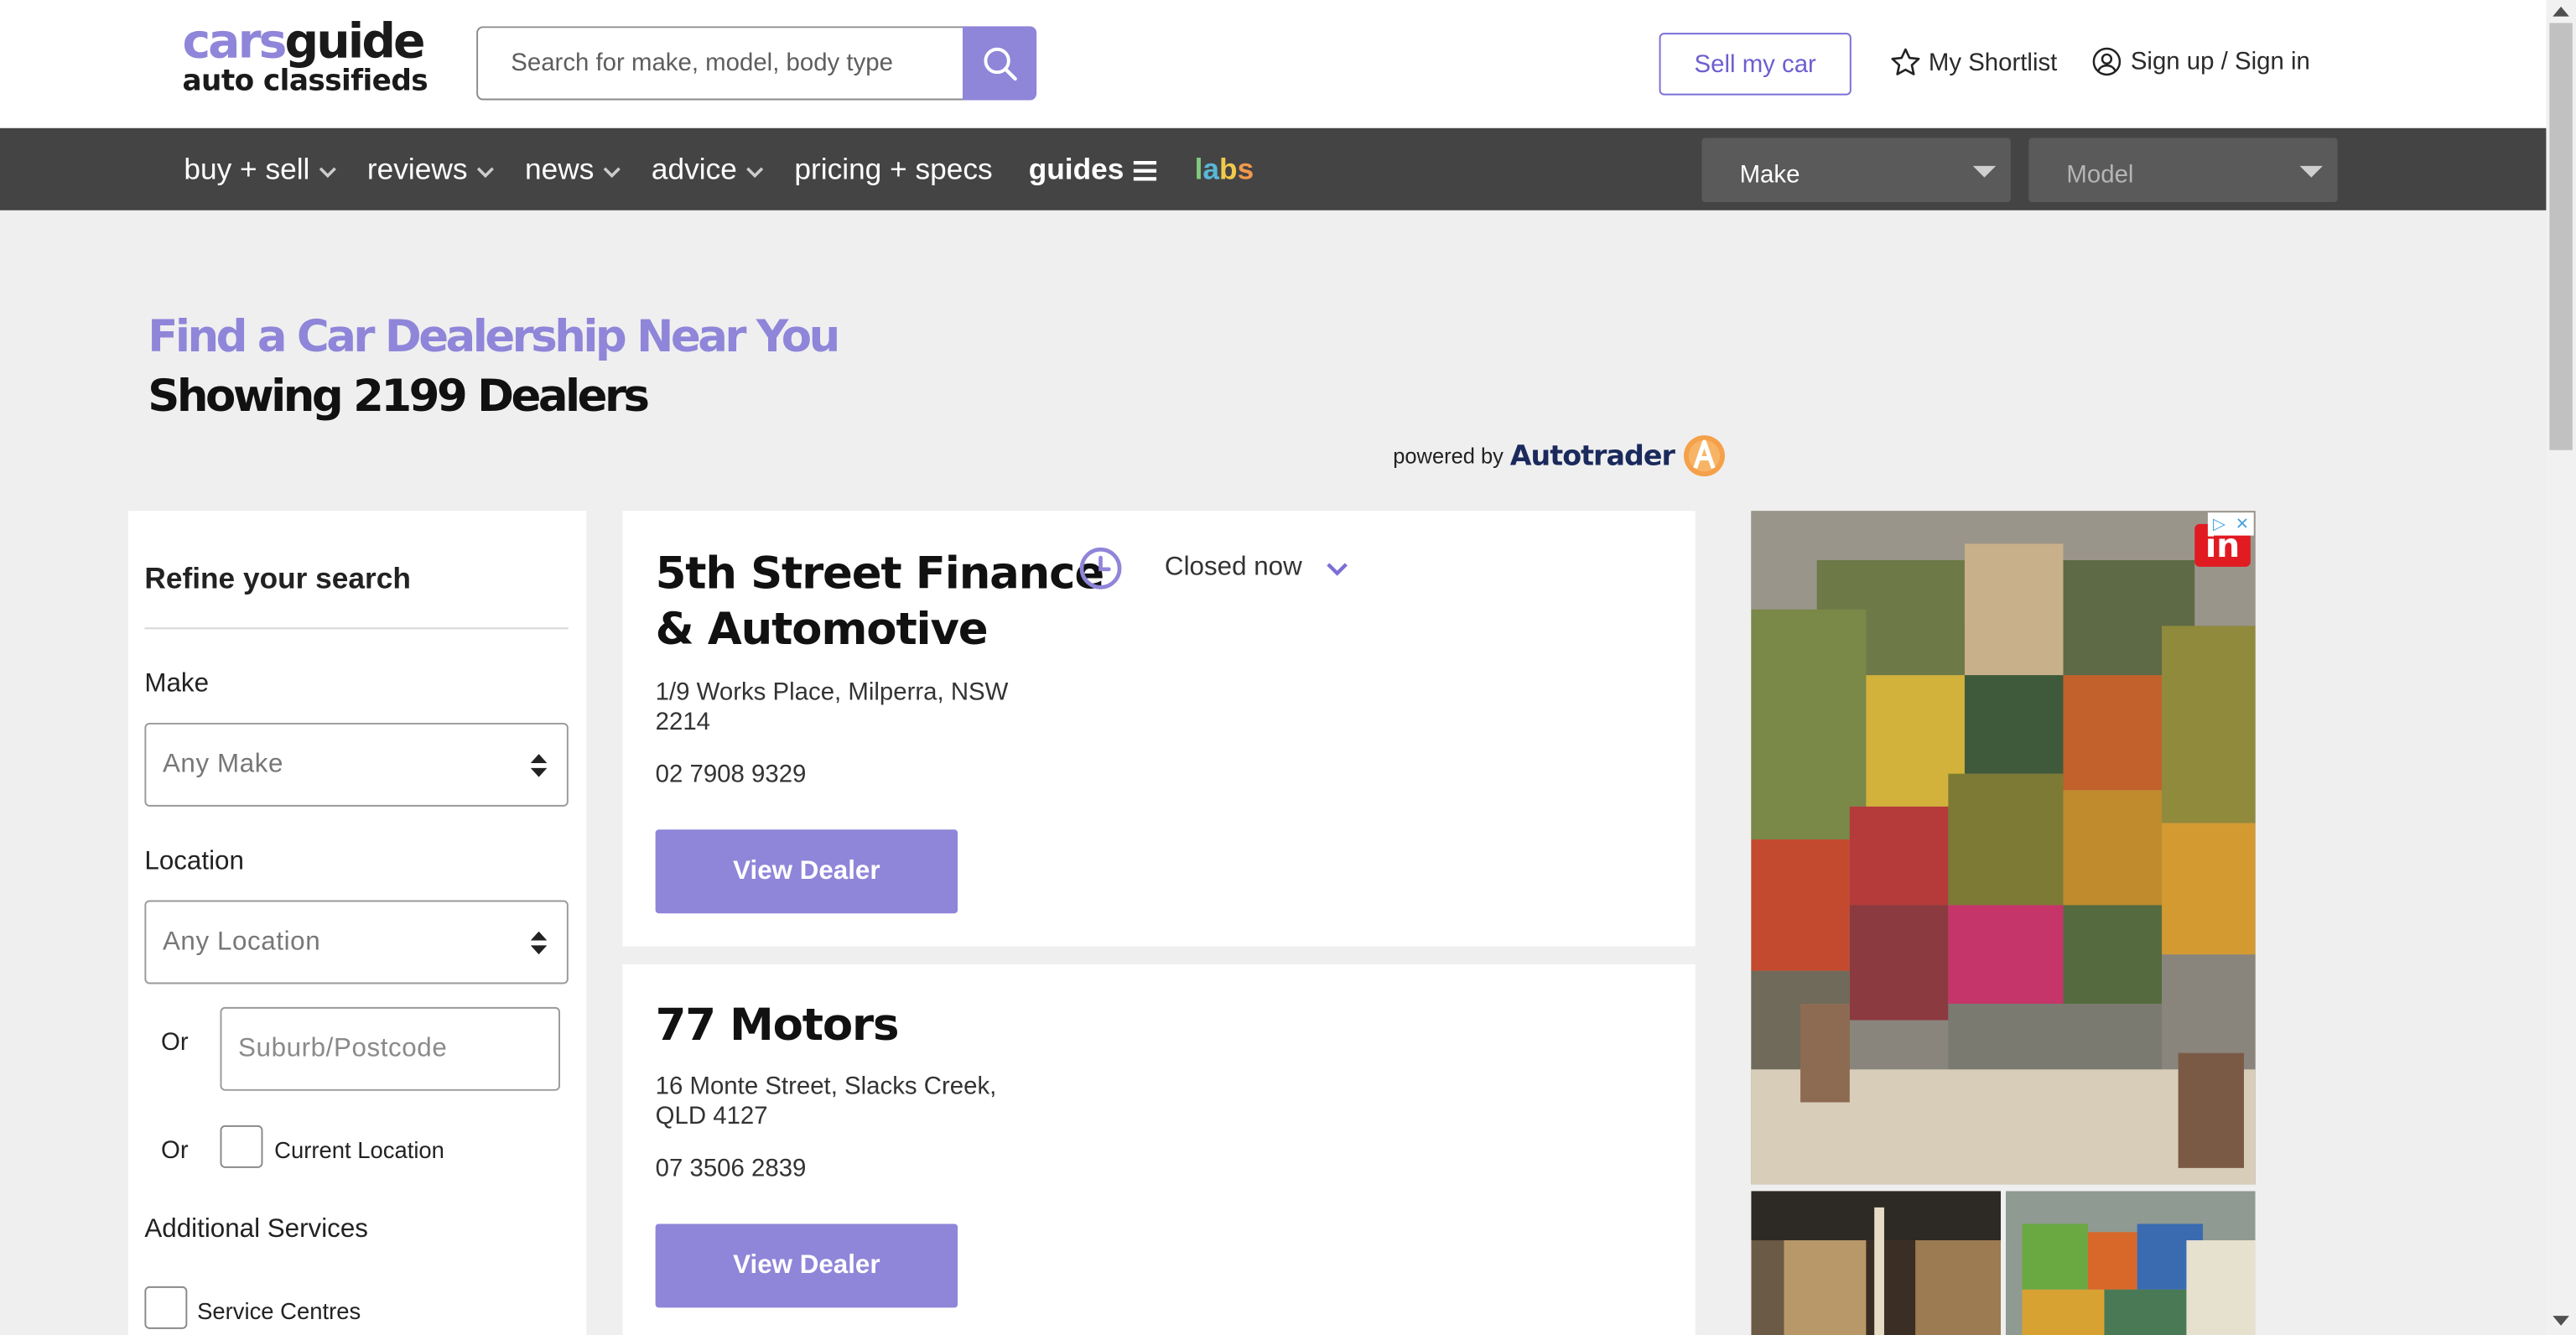 The height and width of the screenshot is (1335, 2576). Describe the element at coordinates (359, 1149) in the screenshot. I see `current-location-label: Current Location` at that location.